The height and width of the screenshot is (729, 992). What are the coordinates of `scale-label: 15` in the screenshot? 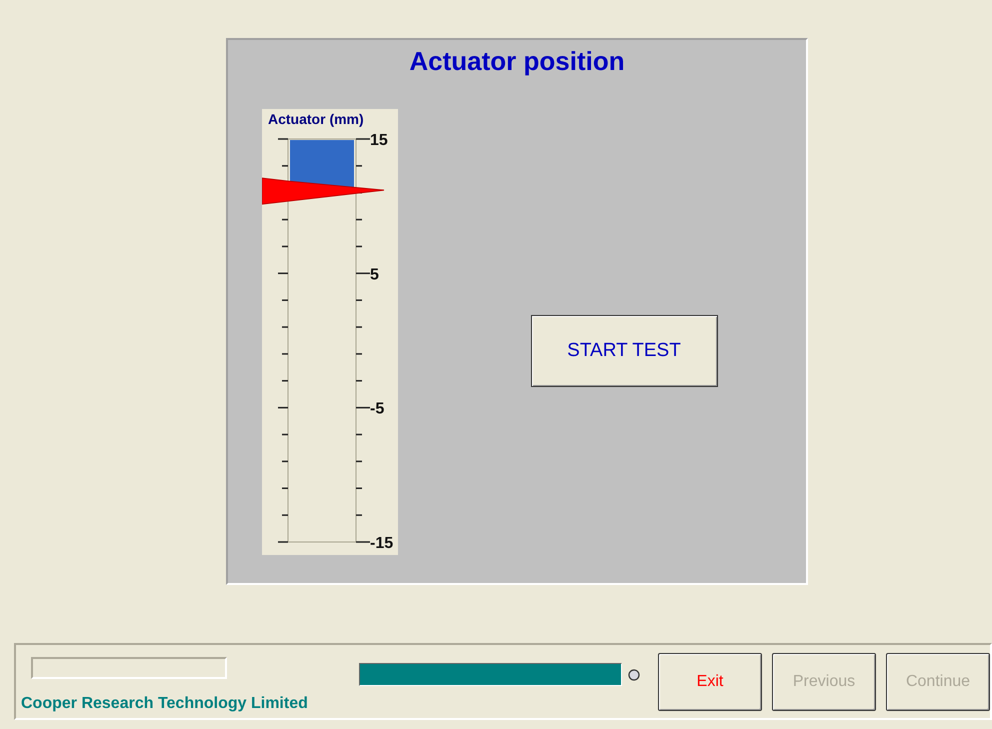 It's located at (379, 141).